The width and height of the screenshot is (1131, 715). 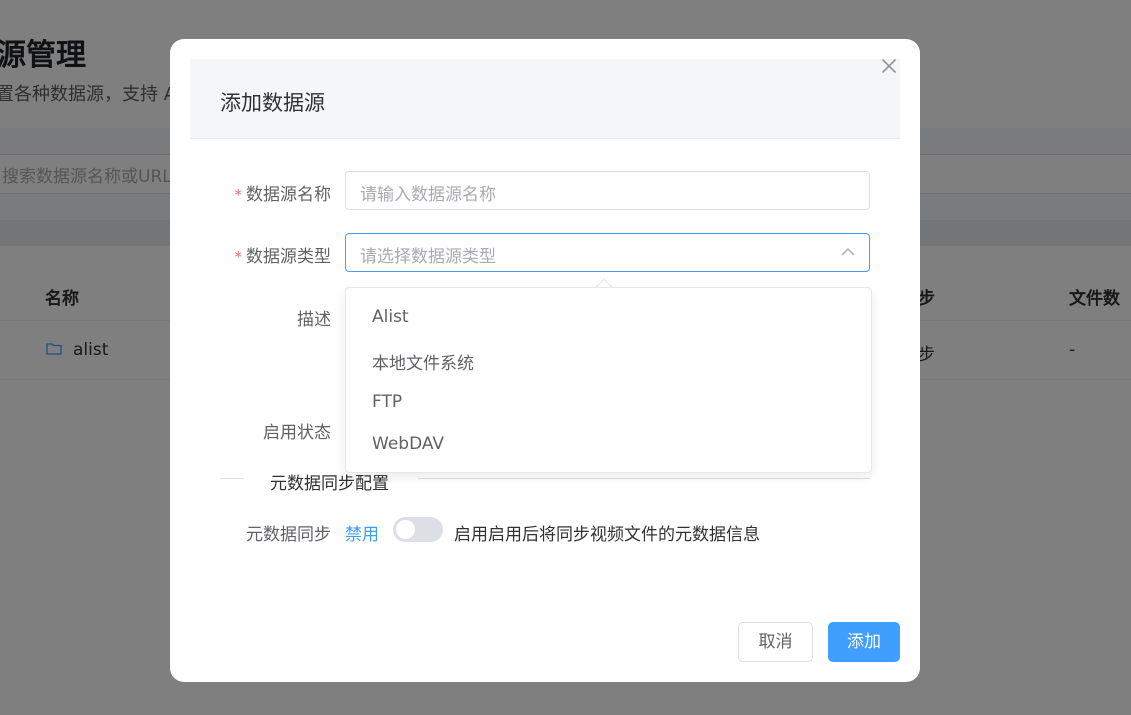 What do you see at coordinates (408, 444) in the screenshot?
I see `dropdown-option-webdav: WebDAV` at bounding box center [408, 444].